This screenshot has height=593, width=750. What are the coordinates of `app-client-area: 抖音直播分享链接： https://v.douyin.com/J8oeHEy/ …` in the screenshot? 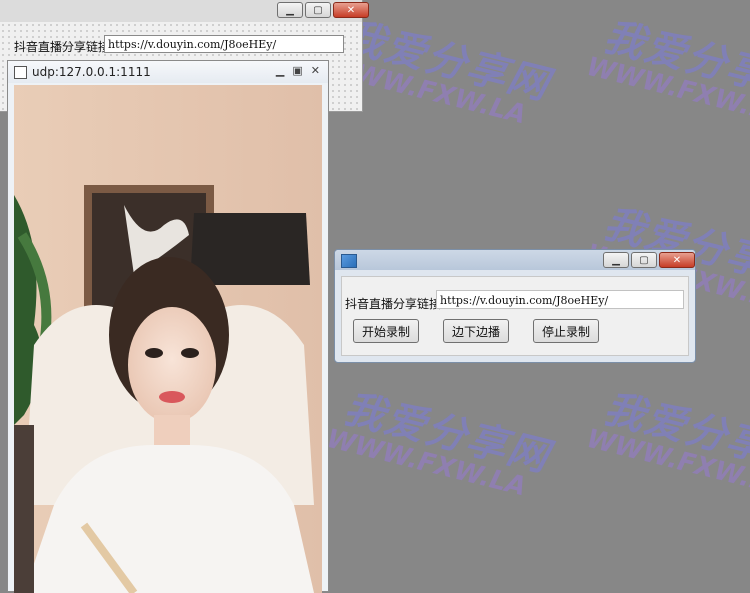 It's located at (515, 316).